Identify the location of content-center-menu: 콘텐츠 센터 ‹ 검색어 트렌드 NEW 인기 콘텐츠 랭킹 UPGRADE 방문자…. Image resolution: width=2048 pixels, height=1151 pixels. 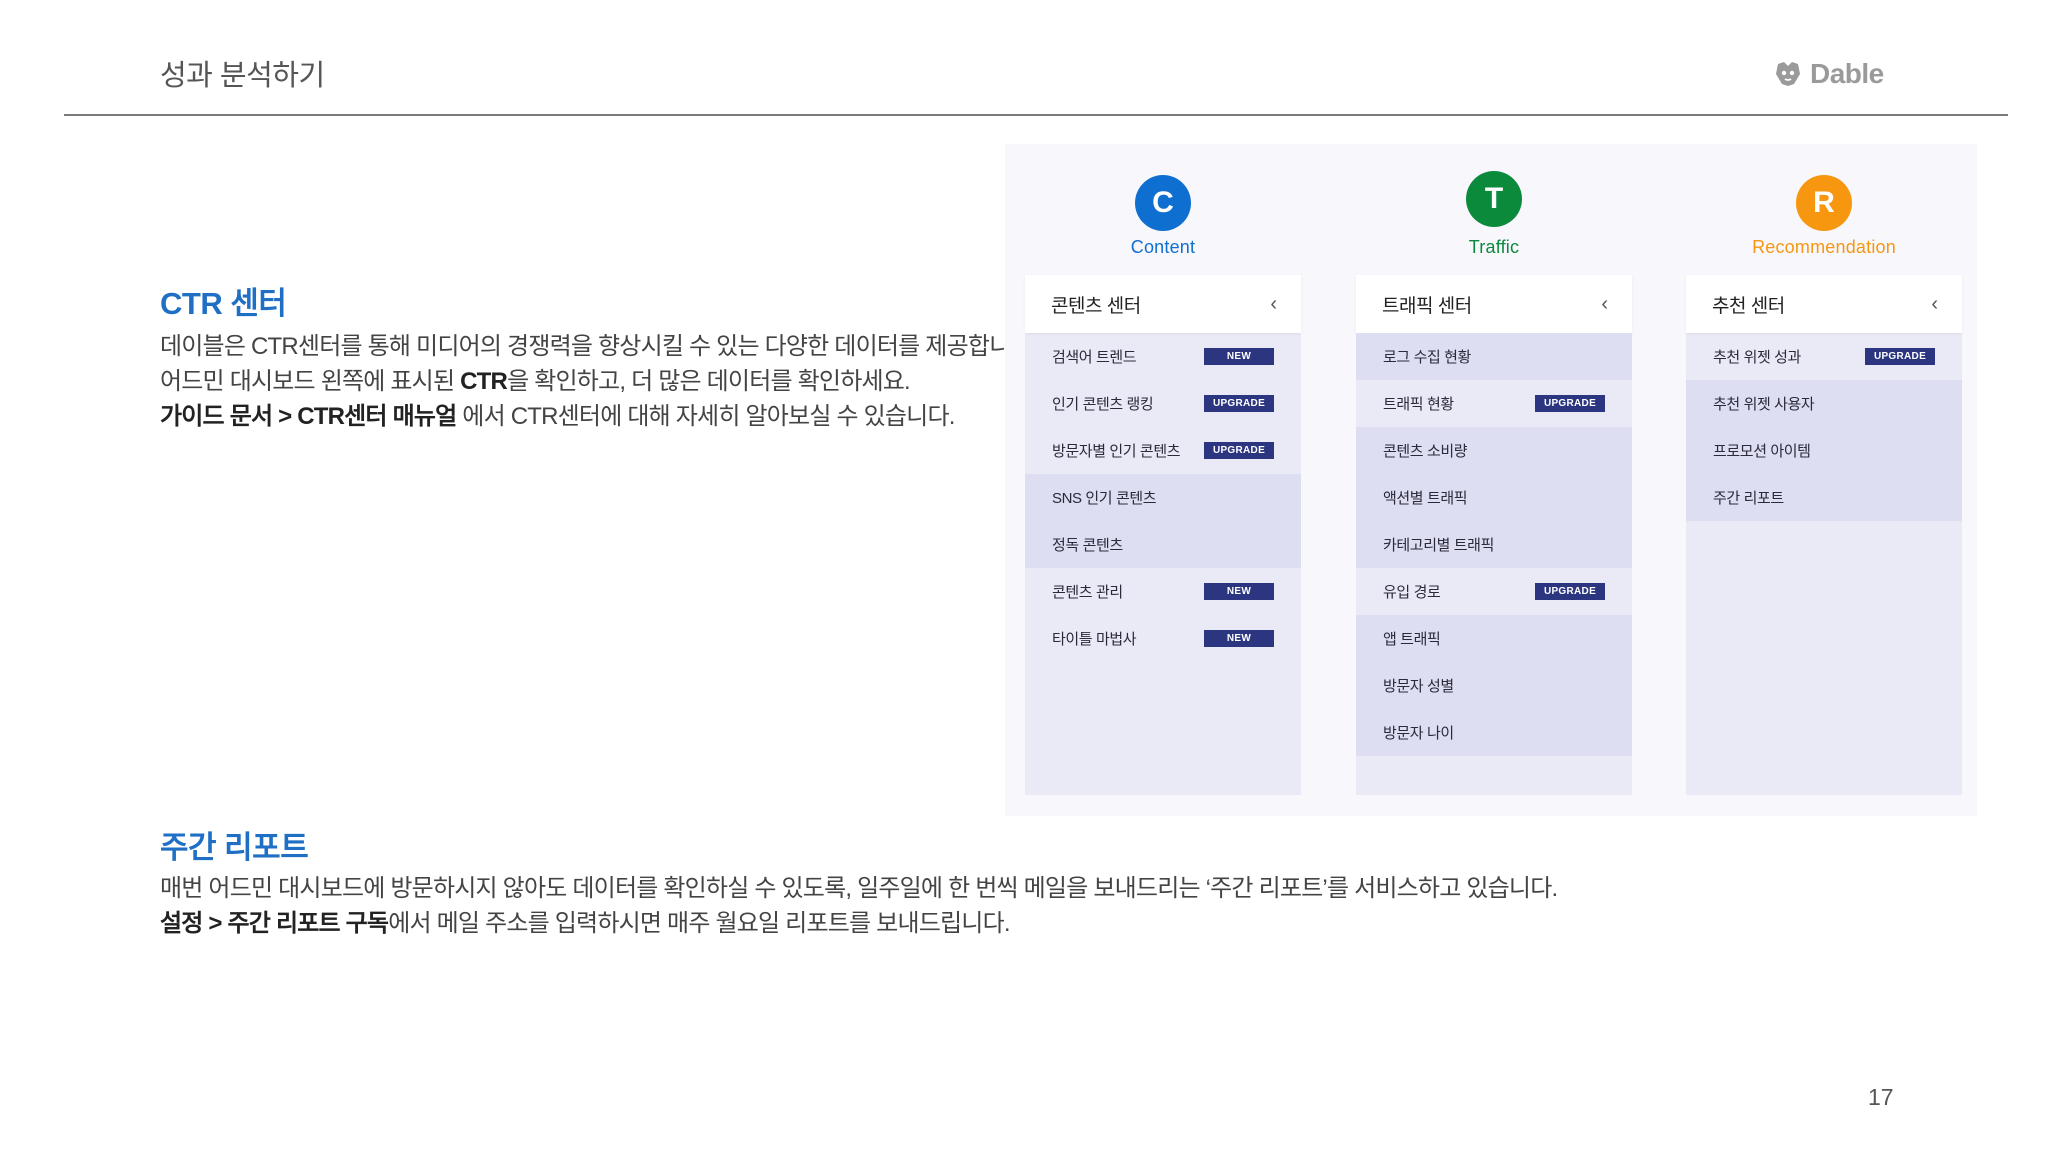
(1163, 535).